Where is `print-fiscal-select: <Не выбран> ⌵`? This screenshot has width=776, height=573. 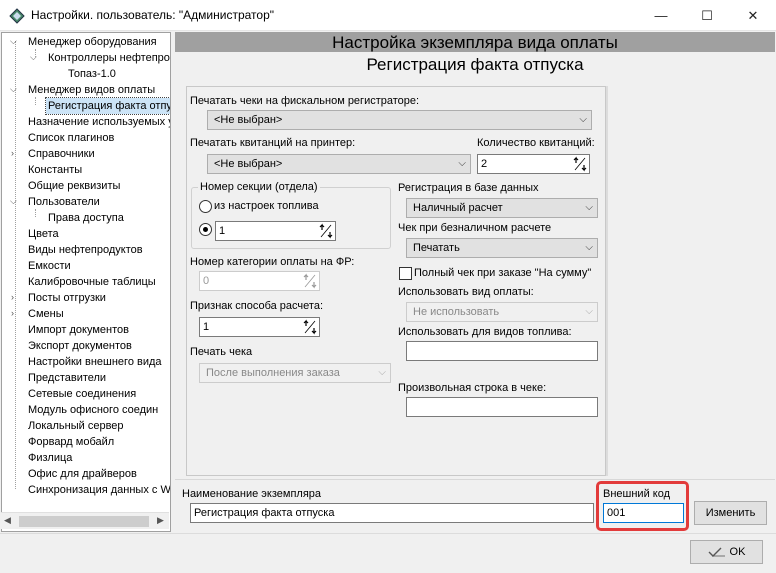
print-fiscal-select: <Не выбран> ⌵ is located at coordinates (399, 120).